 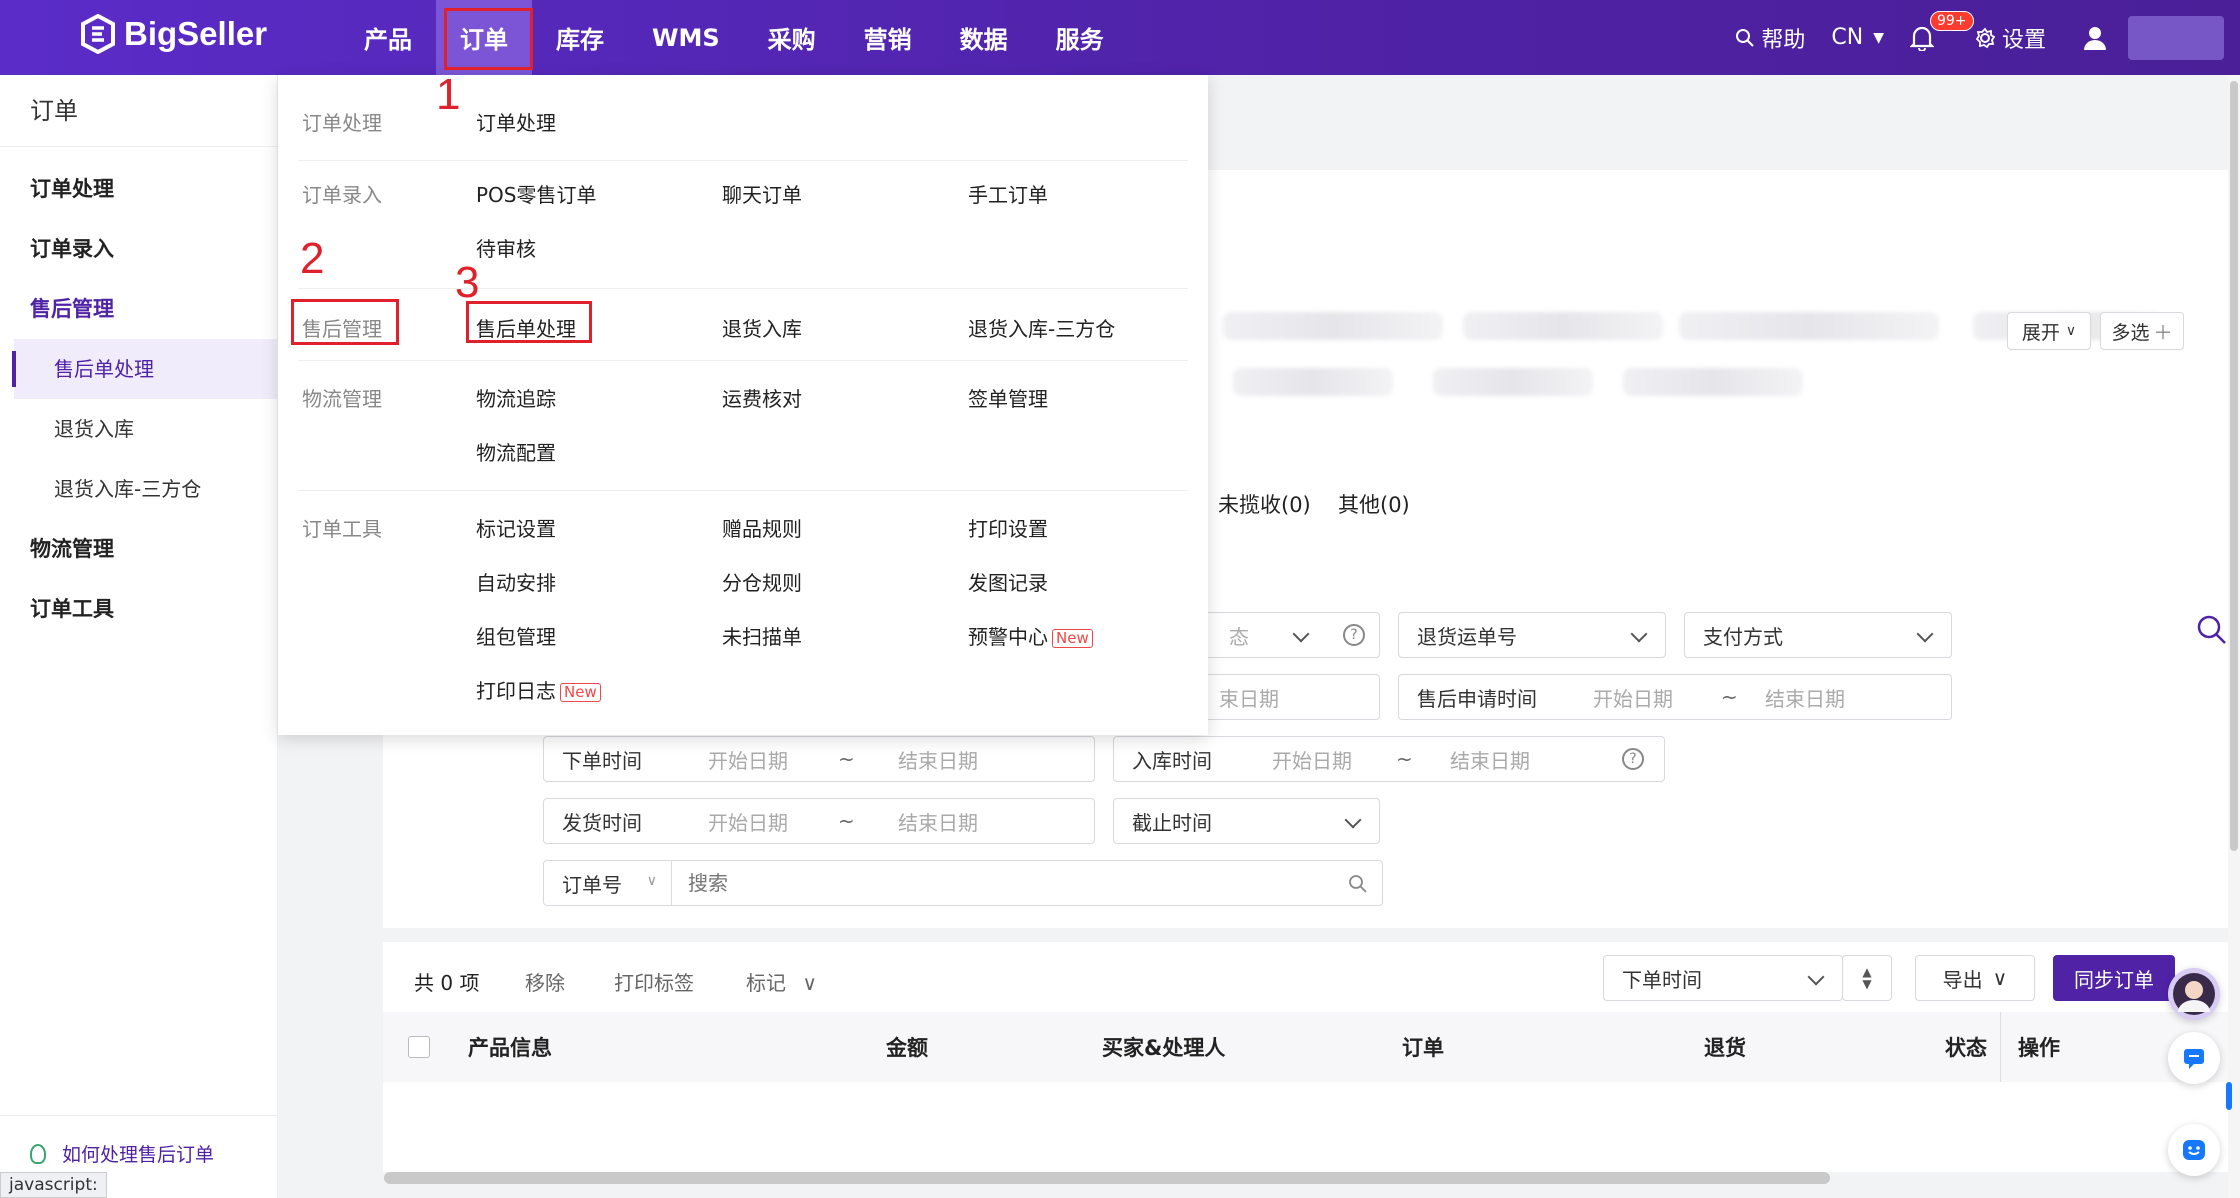 I want to click on sidebar-group-order-entry: 订单录入, so click(x=138, y=249).